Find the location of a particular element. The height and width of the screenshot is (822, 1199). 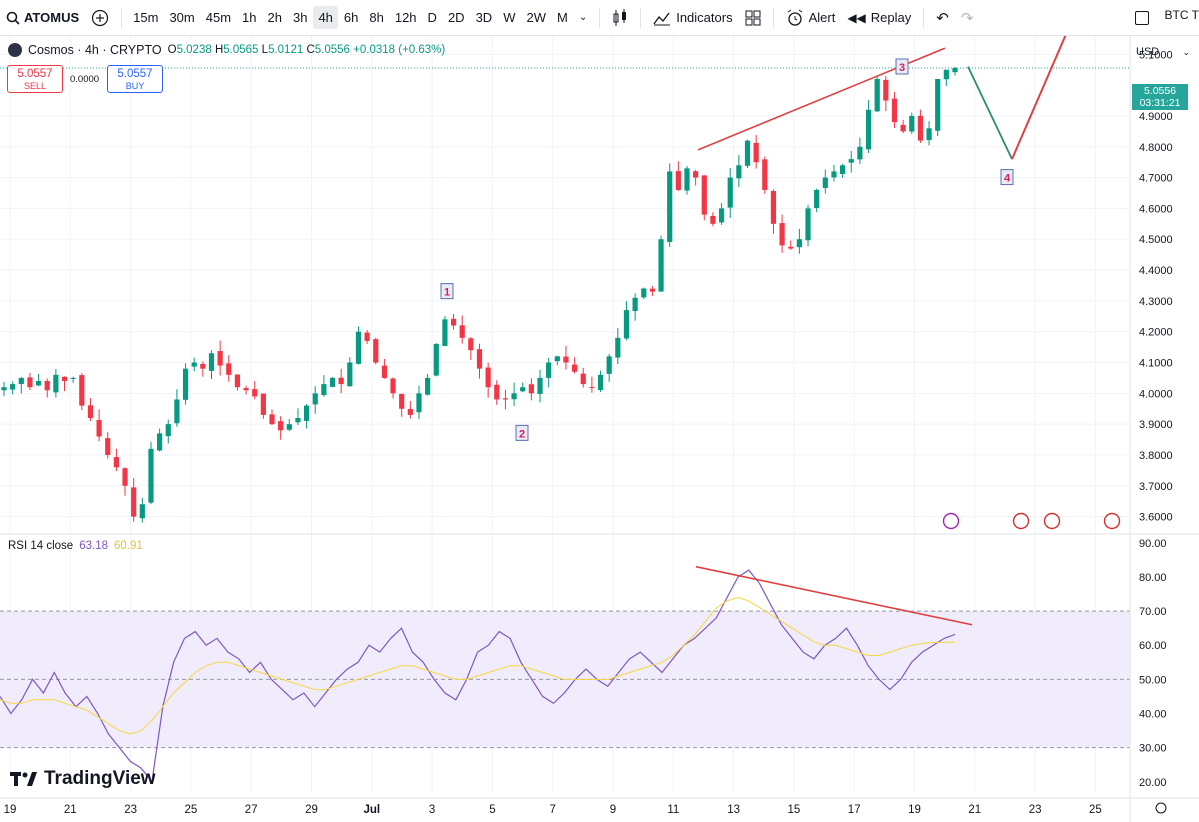

interval-3h: 3h is located at coordinates (300, 17).